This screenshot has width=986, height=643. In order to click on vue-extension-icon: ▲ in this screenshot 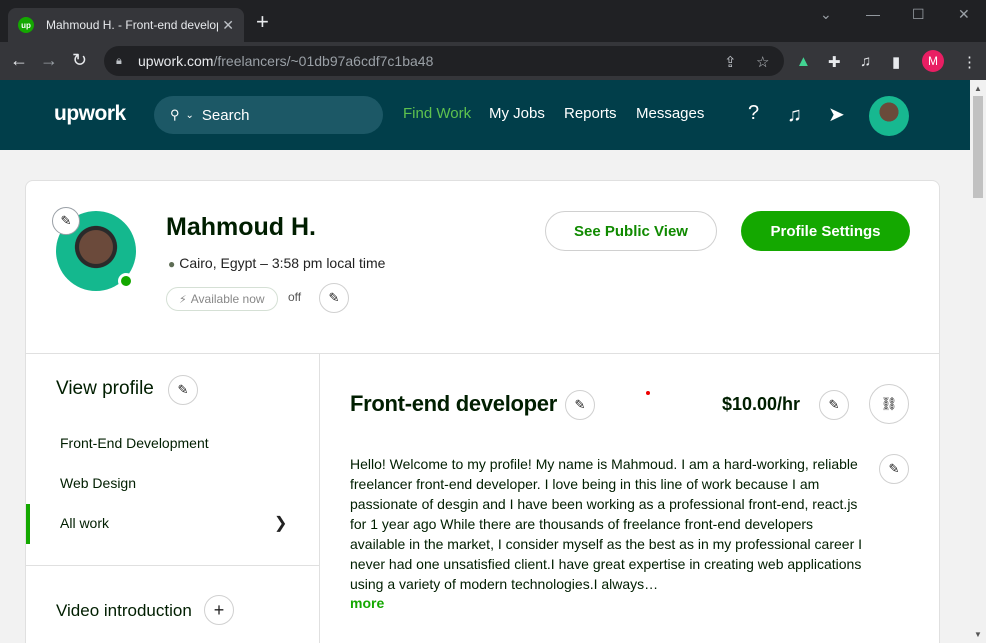, I will do `click(803, 61)`.